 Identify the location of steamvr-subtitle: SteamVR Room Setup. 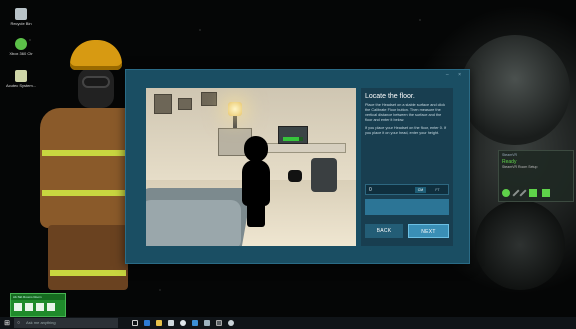
(520, 167).